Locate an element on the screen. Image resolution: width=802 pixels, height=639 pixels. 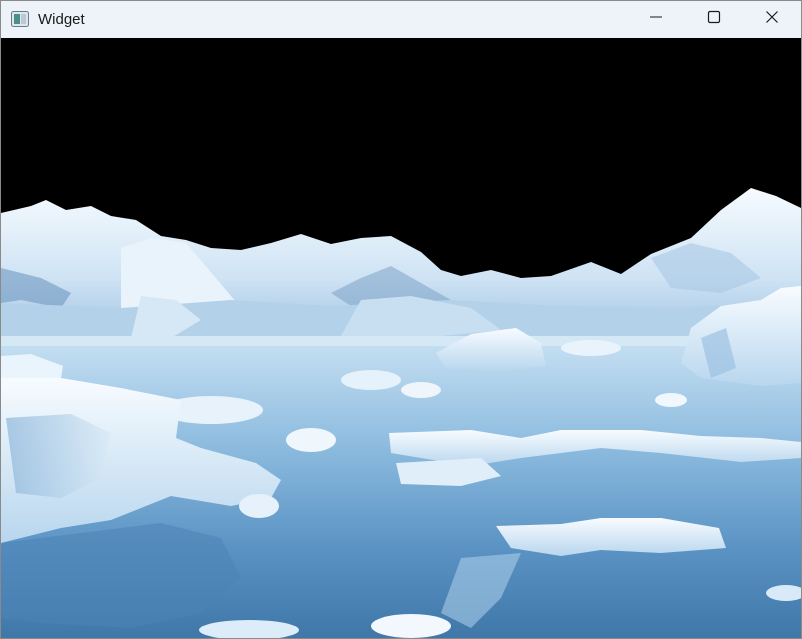
close-icon is located at coordinates (772, 19).